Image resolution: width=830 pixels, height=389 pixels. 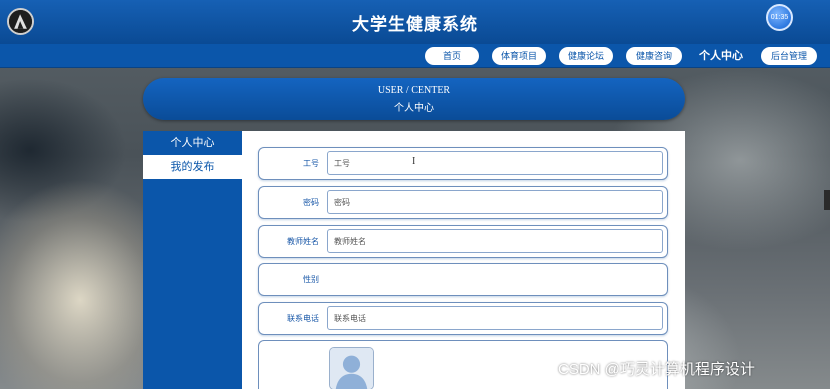 What do you see at coordinates (414, 99) in the screenshot?
I see `page-banner: USER / CENTER 个人中心` at bounding box center [414, 99].